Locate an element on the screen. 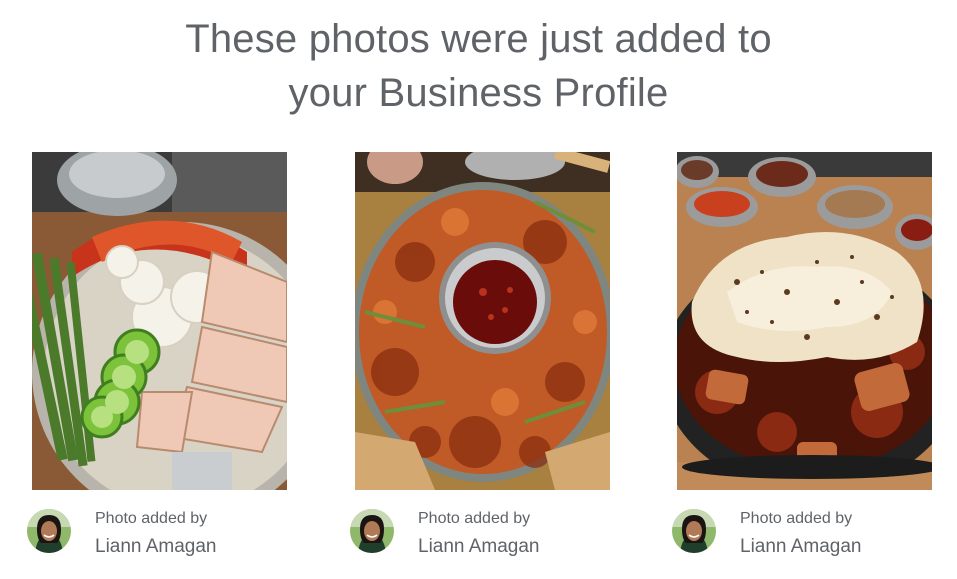  headline-line-1: These photos were just added to is located at coordinates (478, 39).